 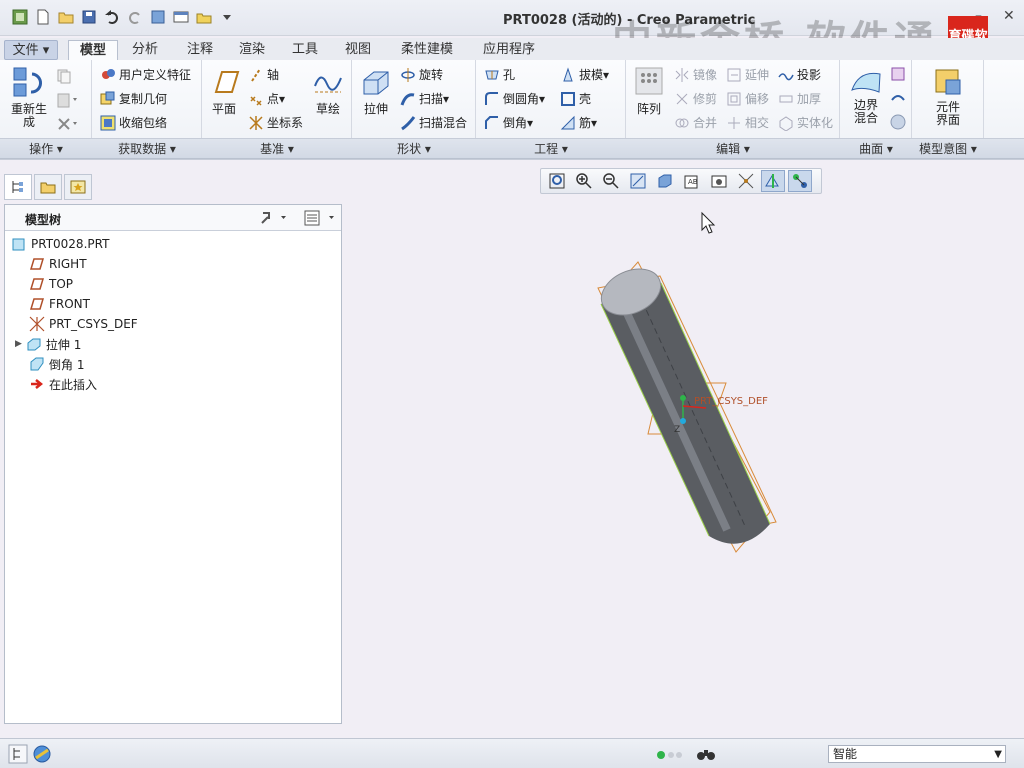 What do you see at coordinates (670, 756) in the screenshot?
I see `regeneration-status-icon` at bounding box center [670, 756].